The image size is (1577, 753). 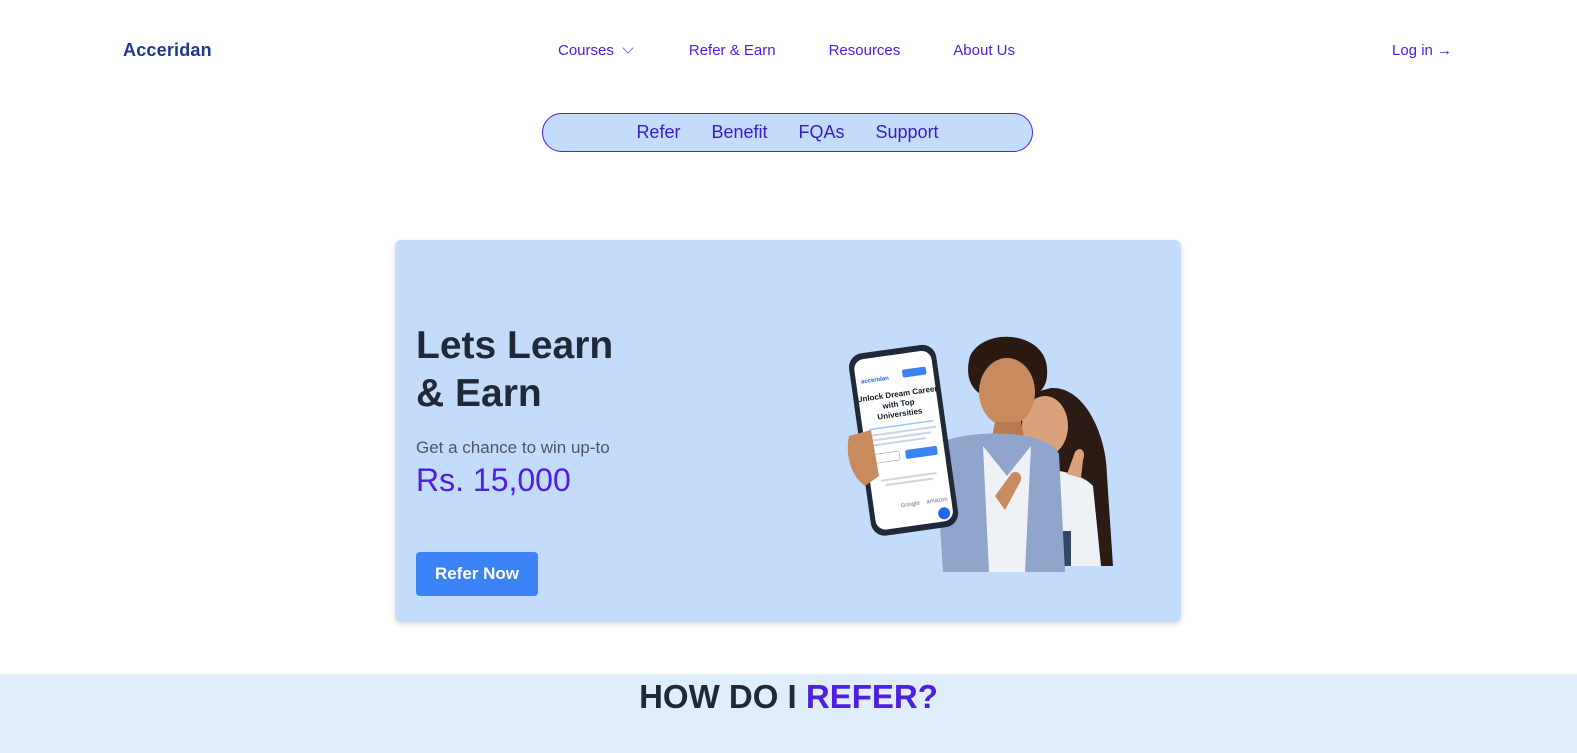 What do you see at coordinates (628, 48) in the screenshot?
I see `chevron-down-icon` at bounding box center [628, 48].